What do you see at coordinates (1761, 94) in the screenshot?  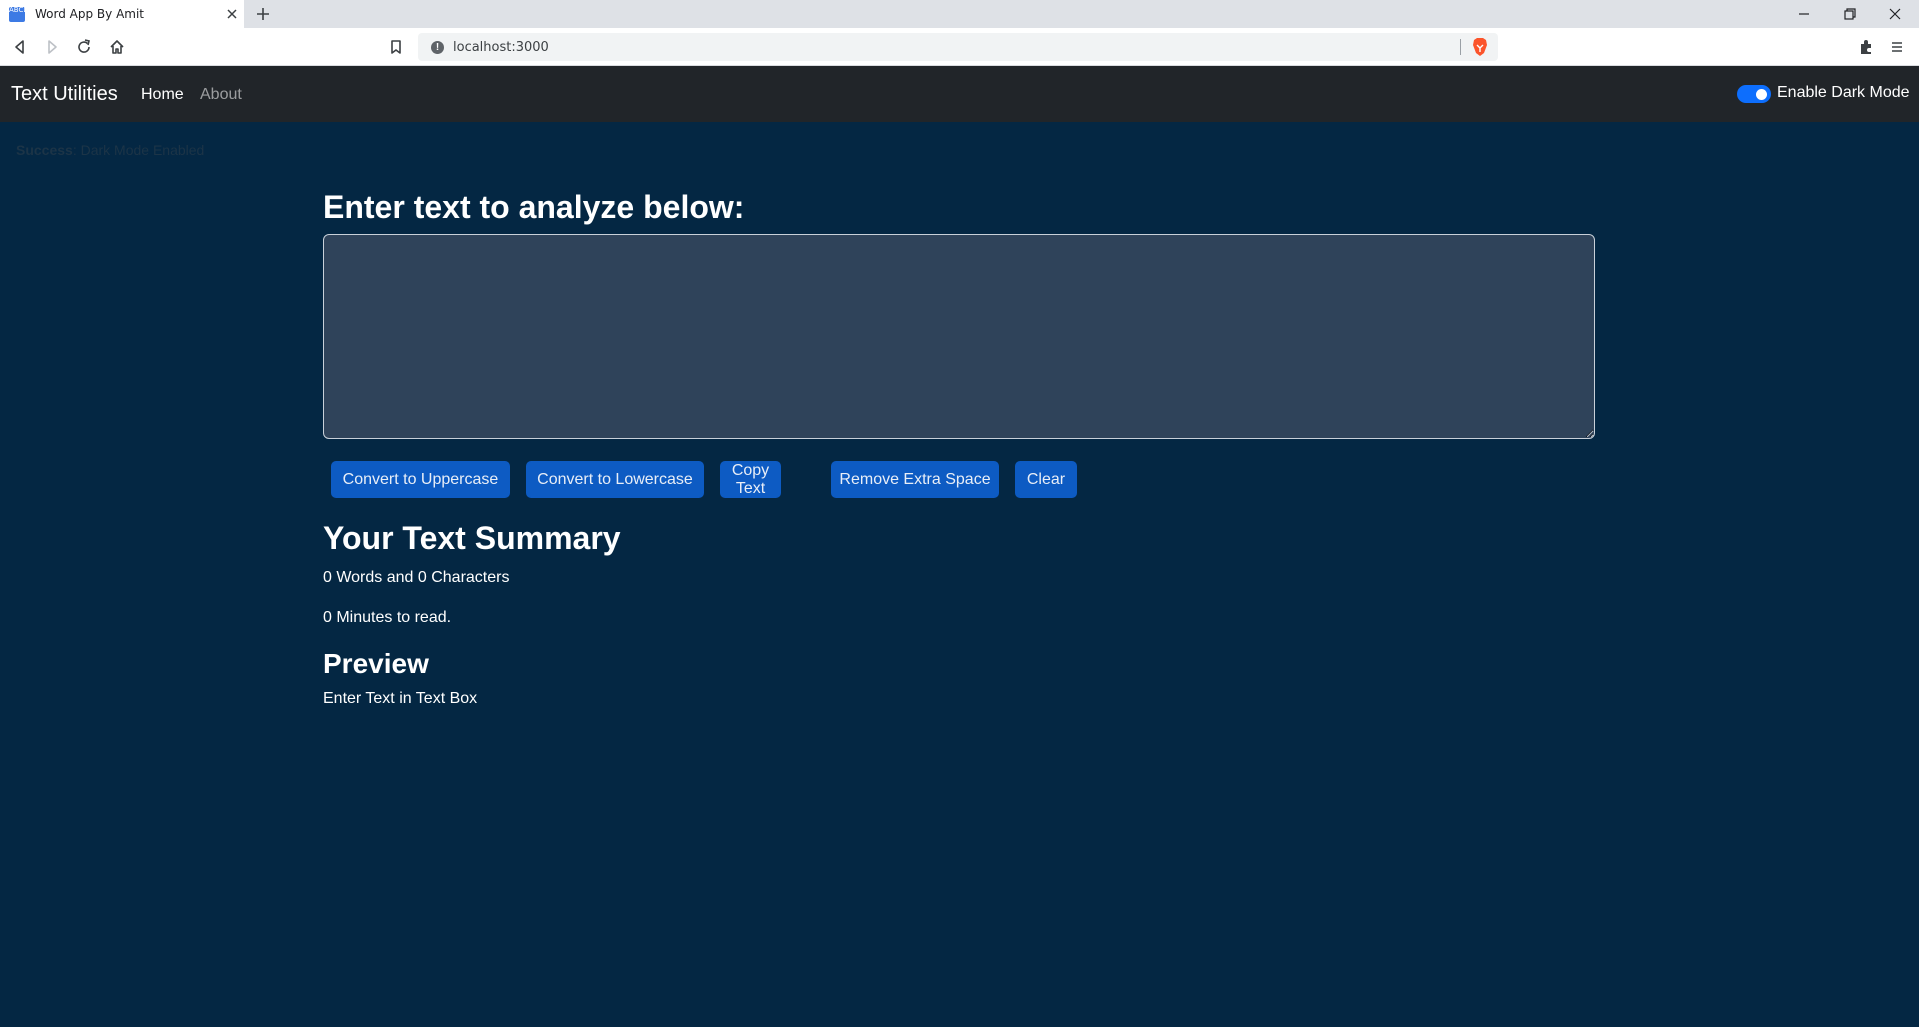 I see `toggle-knob` at bounding box center [1761, 94].